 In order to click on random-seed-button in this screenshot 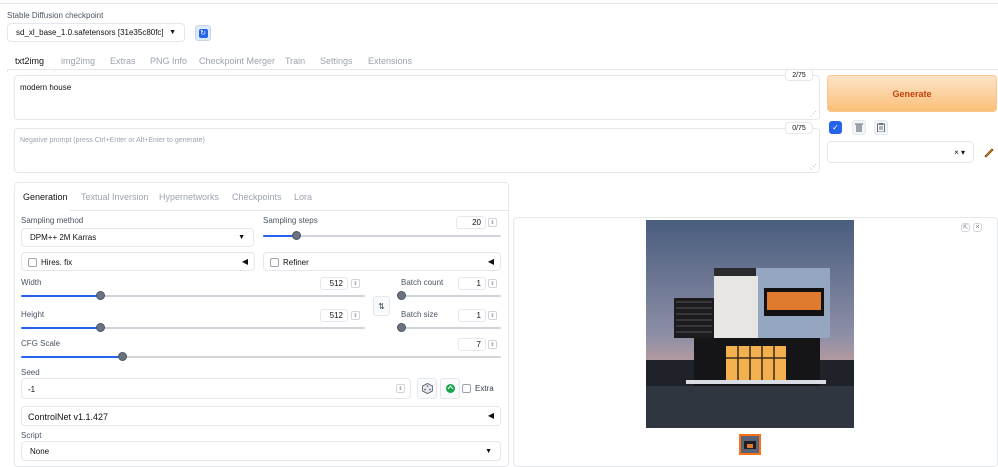, I will do `click(427, 388)`.